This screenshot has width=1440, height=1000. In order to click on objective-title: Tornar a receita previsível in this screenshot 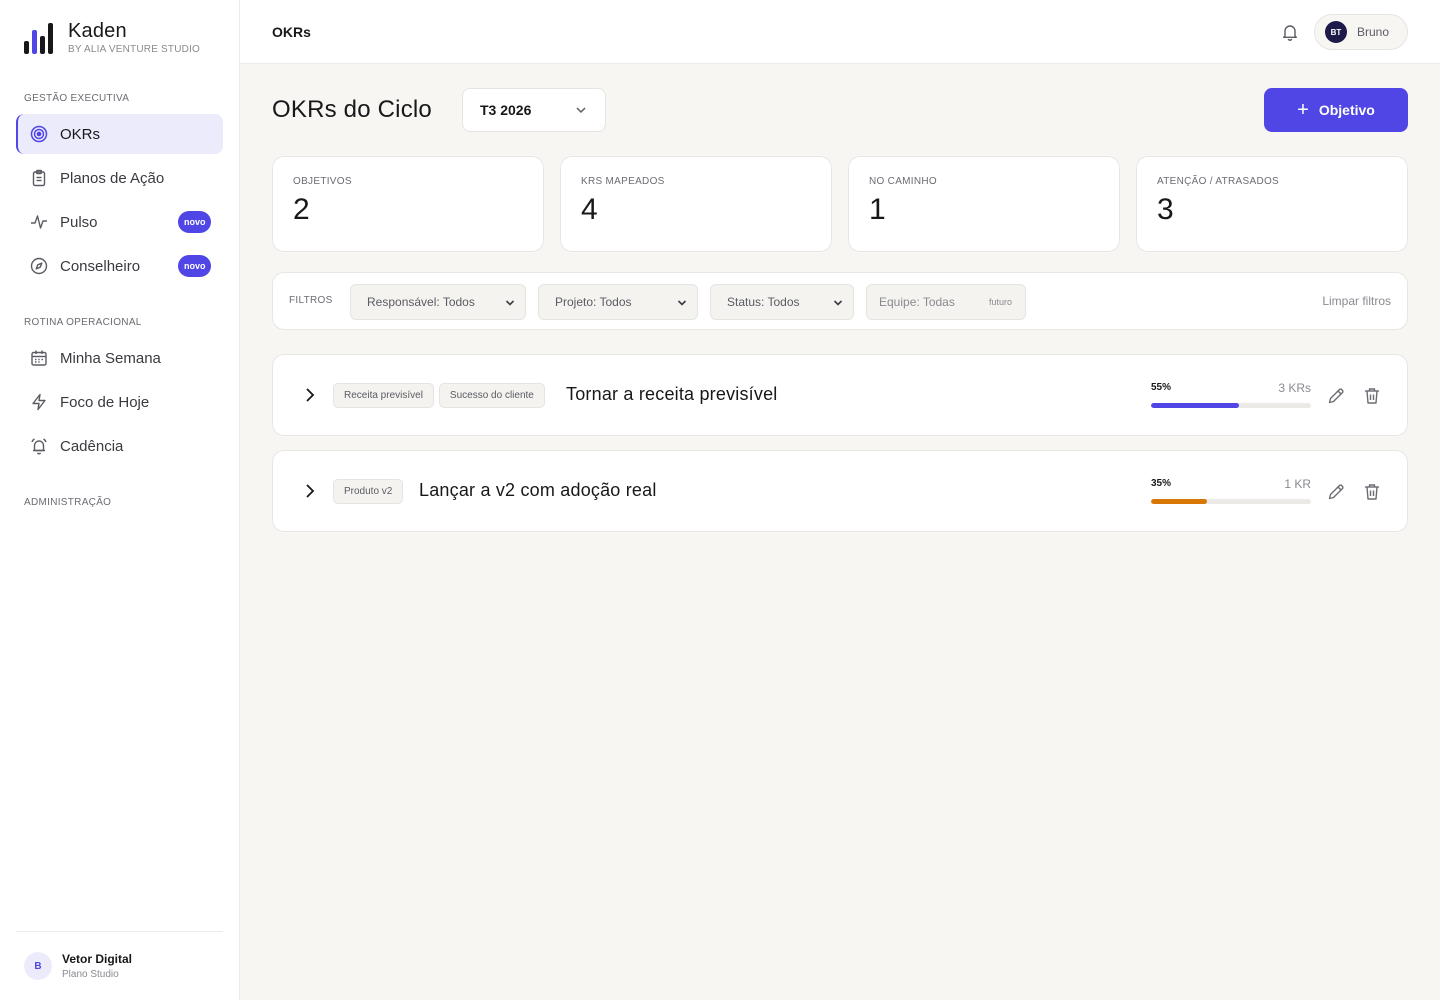, I will do `click(672, 394)`.